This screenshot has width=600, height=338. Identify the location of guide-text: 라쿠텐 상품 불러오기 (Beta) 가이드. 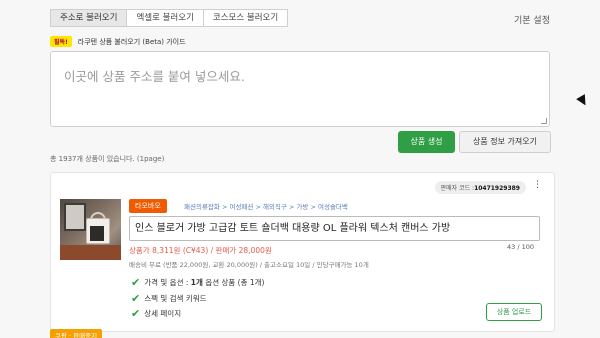
(131, 41).